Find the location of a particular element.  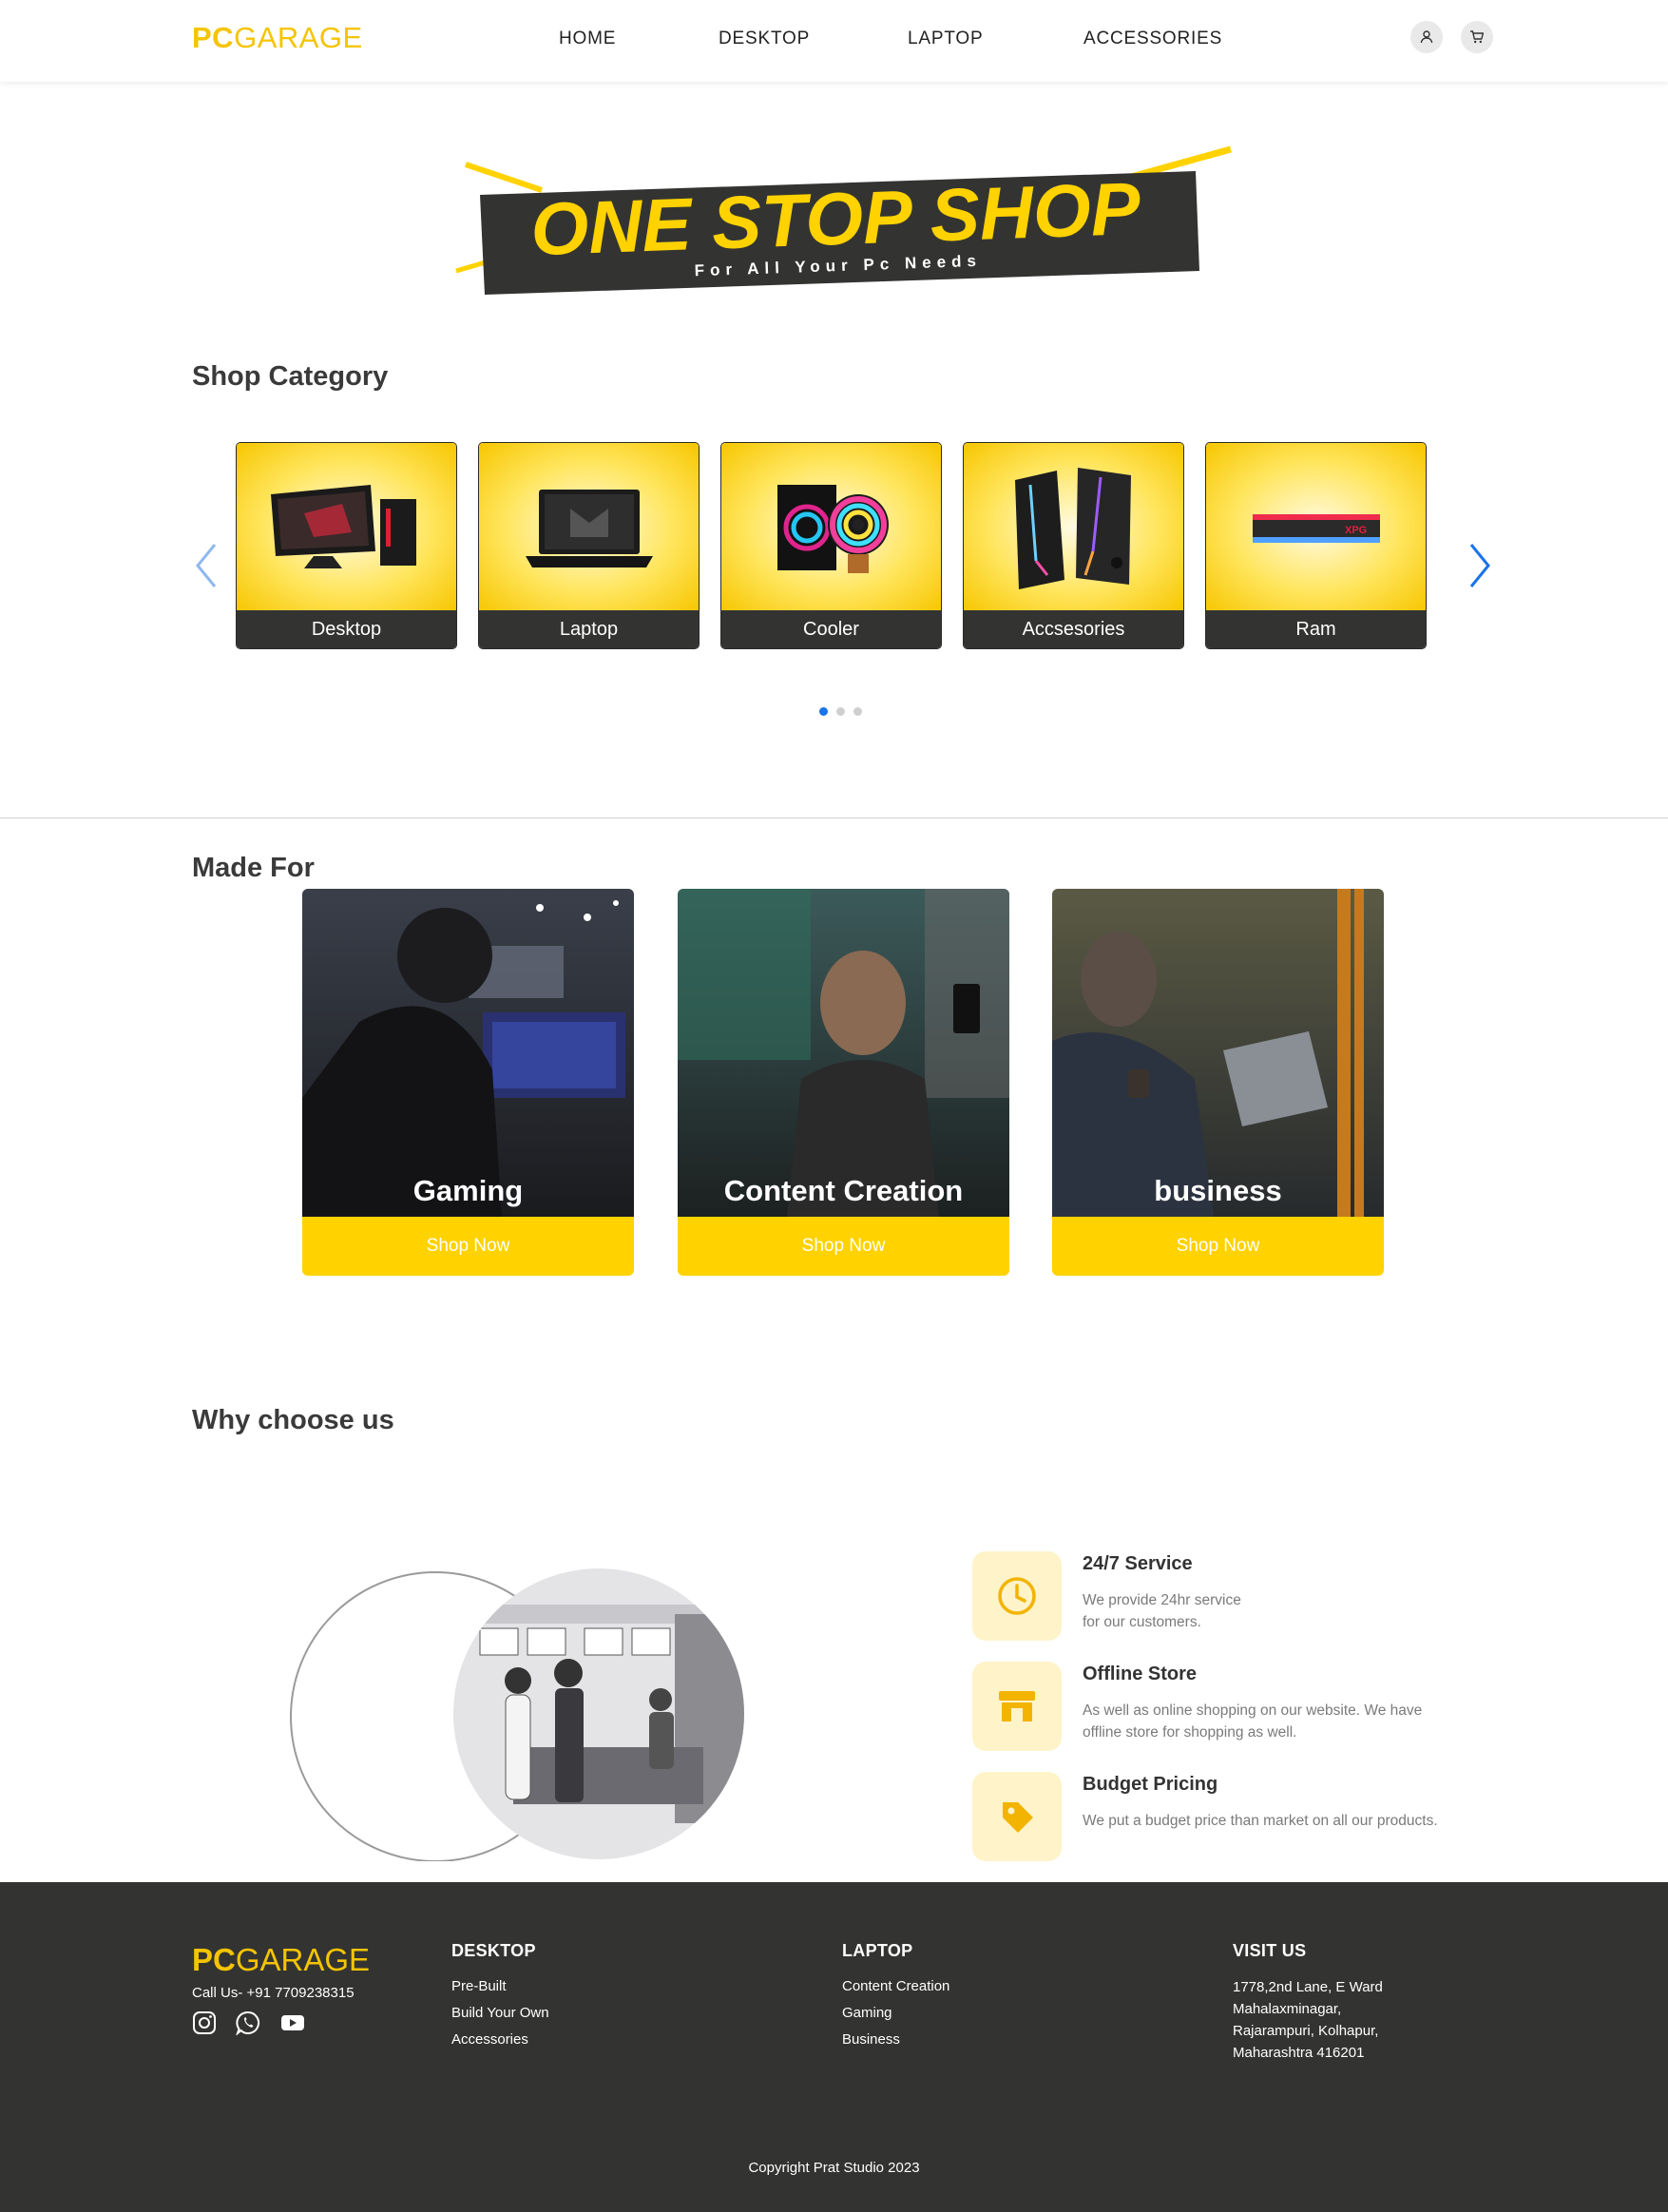

instagram-icon is located at coordinates (205, 2023).